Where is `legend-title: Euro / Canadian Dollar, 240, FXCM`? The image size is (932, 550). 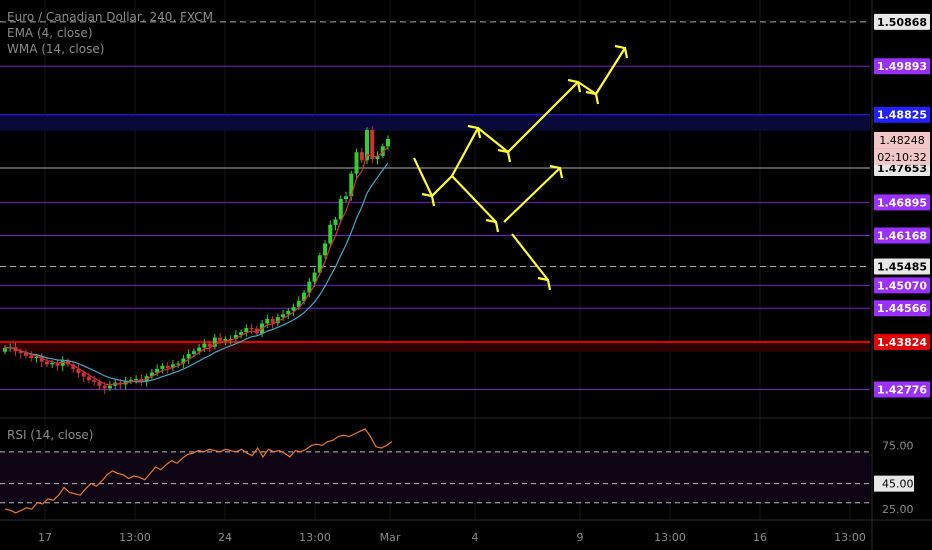 legend-title: Euro / Canadian Dollar, 240, FXCM is located at coordinates (110, 17).